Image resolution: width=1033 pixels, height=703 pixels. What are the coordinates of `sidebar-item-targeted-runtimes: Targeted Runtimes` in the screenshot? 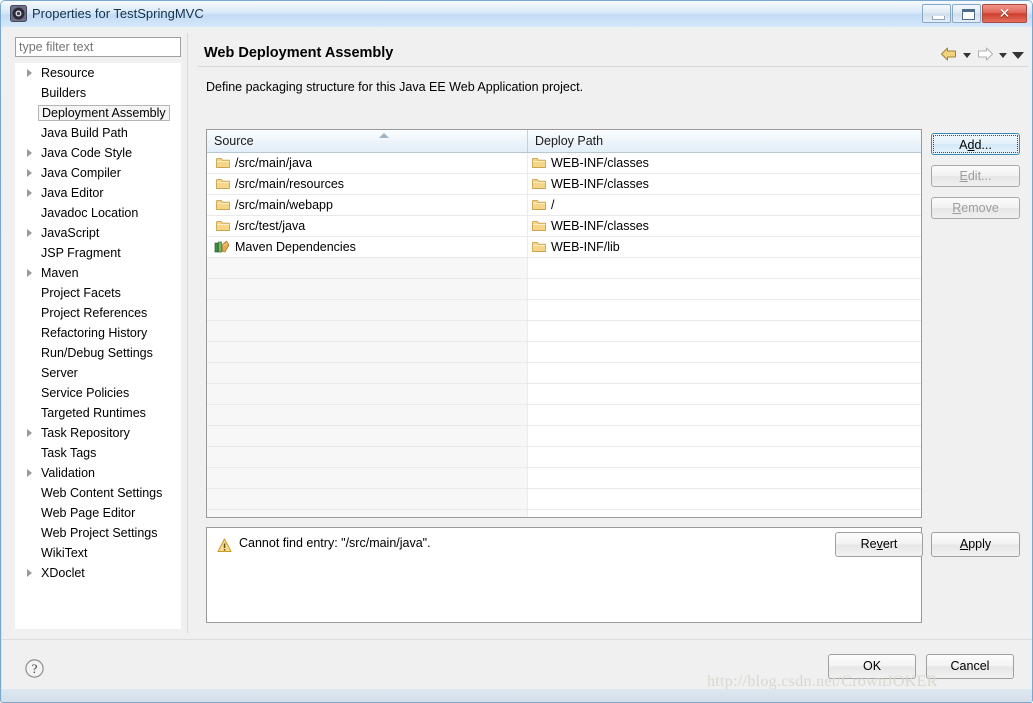 It's located at (98, 413).